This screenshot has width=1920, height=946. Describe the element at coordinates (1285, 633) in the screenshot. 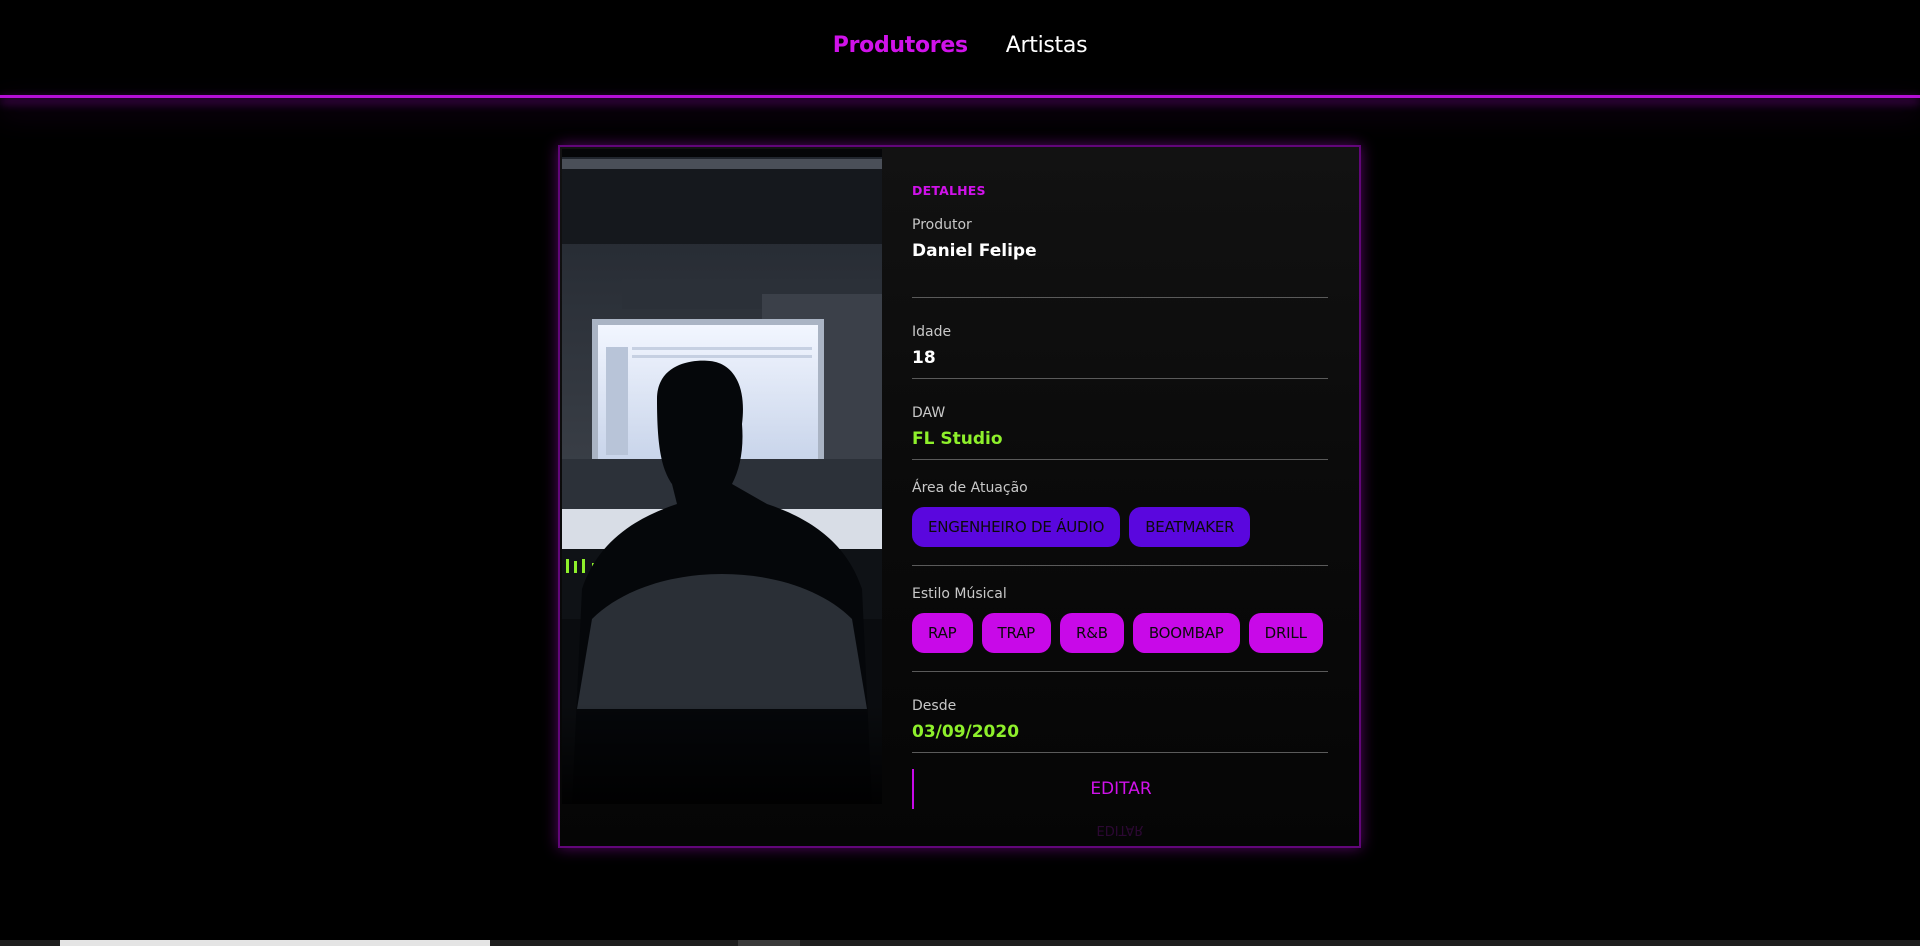

I see `chip-drill: DRILL` at that location.